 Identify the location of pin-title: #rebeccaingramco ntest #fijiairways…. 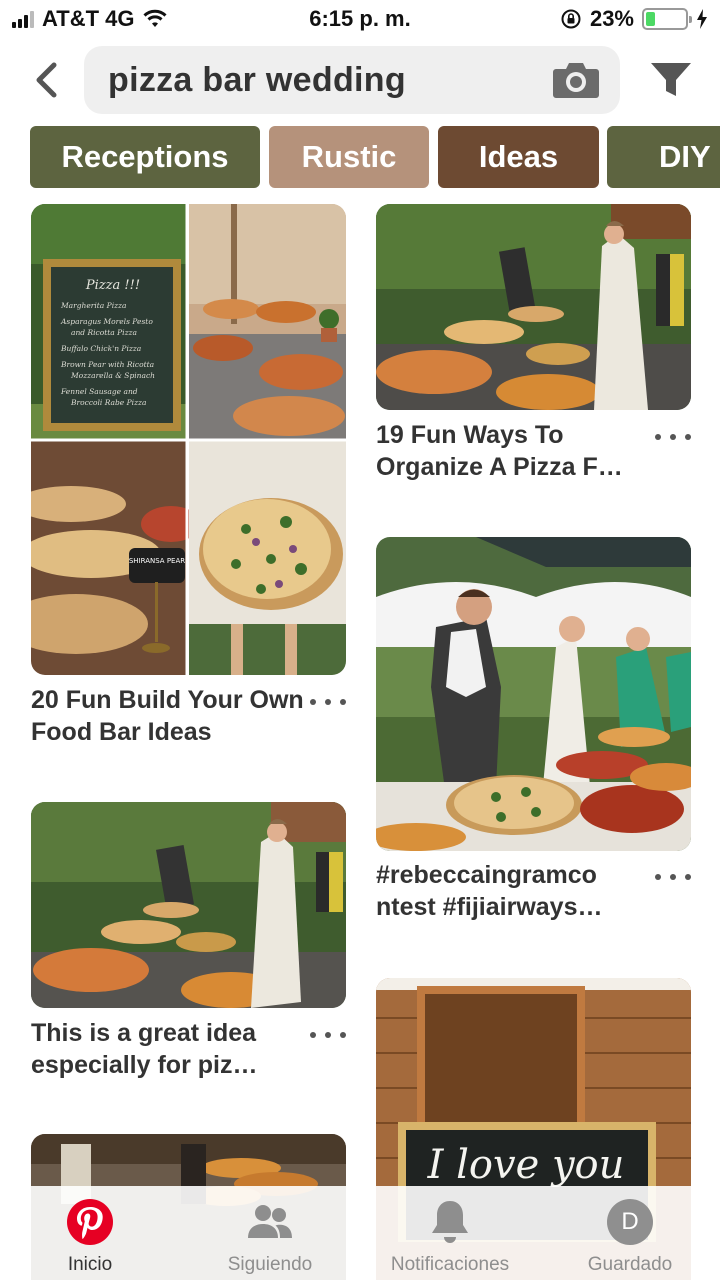
(513, 891).